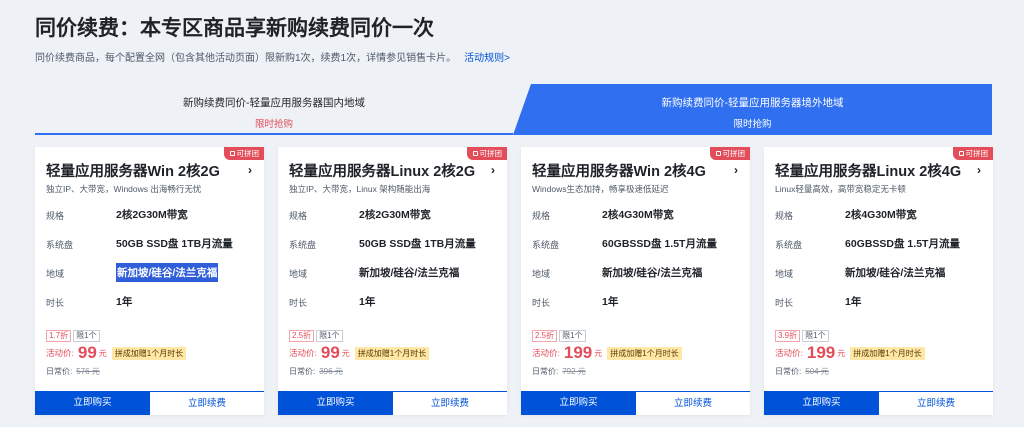 The image size is (1024, 427). I want to click on original-price: 792 元, so click(574, 371).